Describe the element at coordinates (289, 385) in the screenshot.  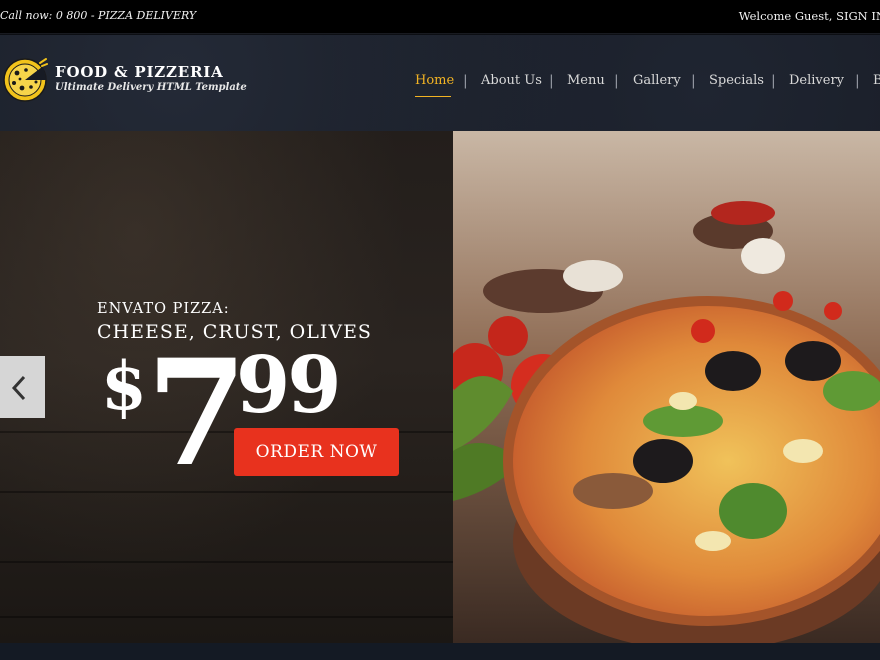
I see `price-cents: 99` at that location.